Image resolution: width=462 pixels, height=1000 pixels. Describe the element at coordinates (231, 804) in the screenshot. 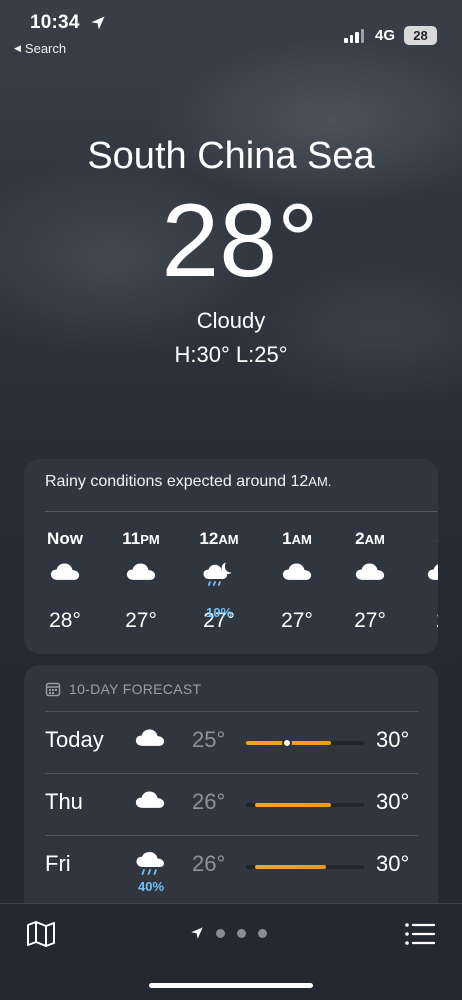

I see `forecast-row: Thu 26° 30°` at that location.